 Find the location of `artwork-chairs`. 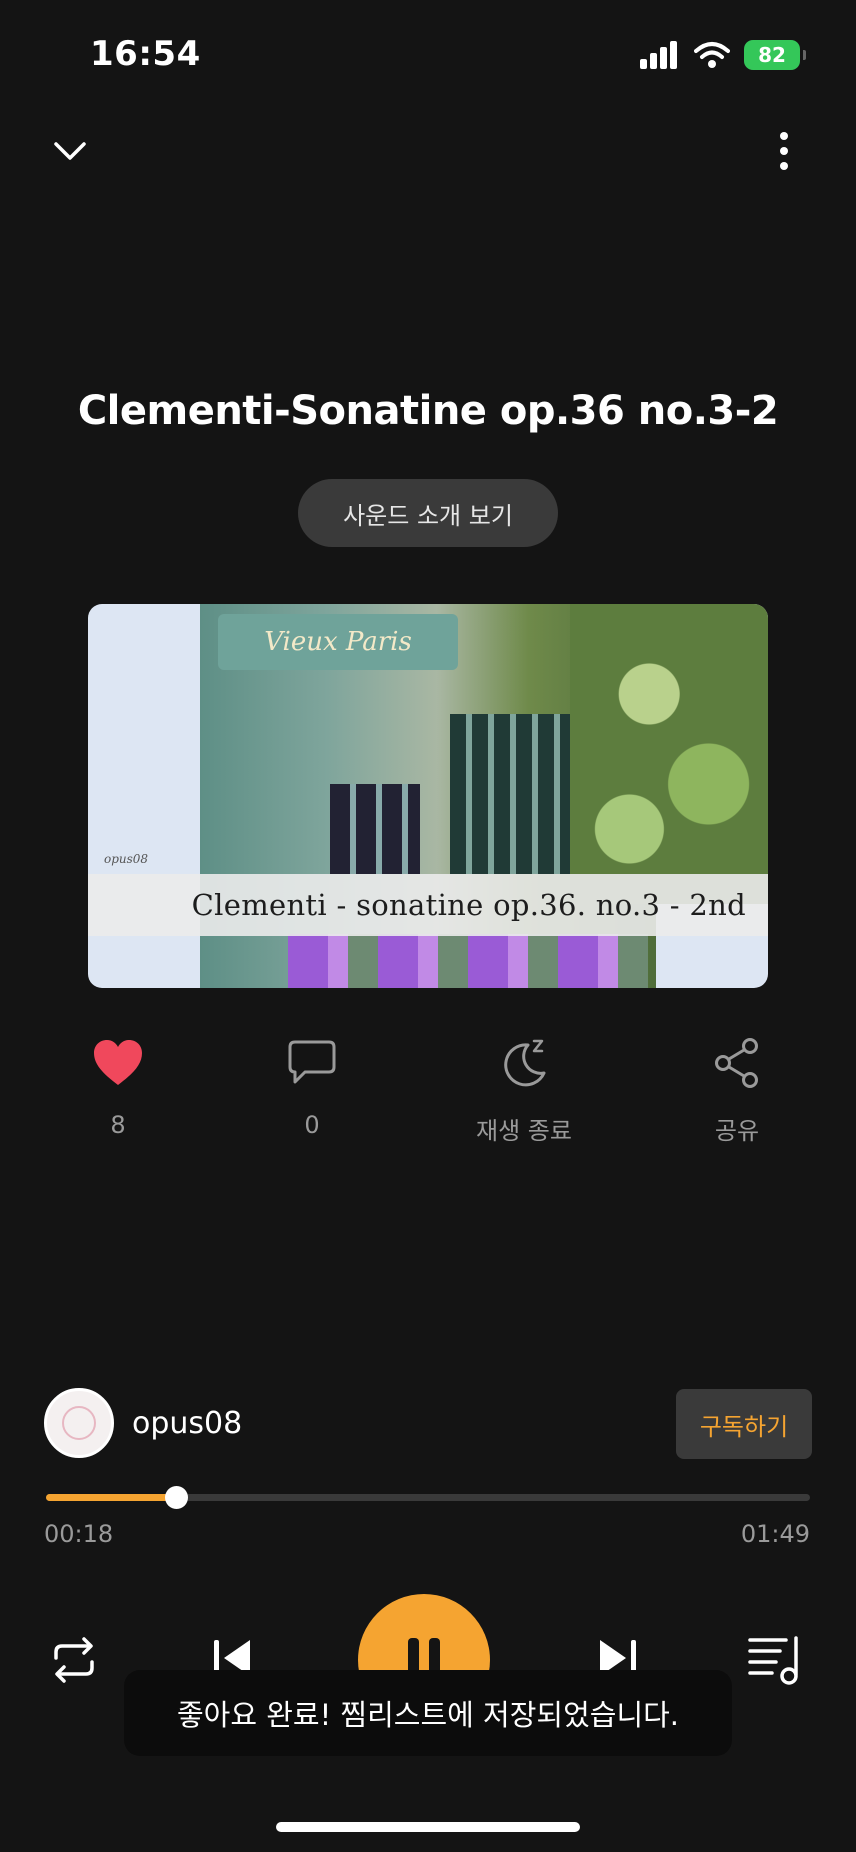

artwork-chairs is located at coordinates (468, 961).